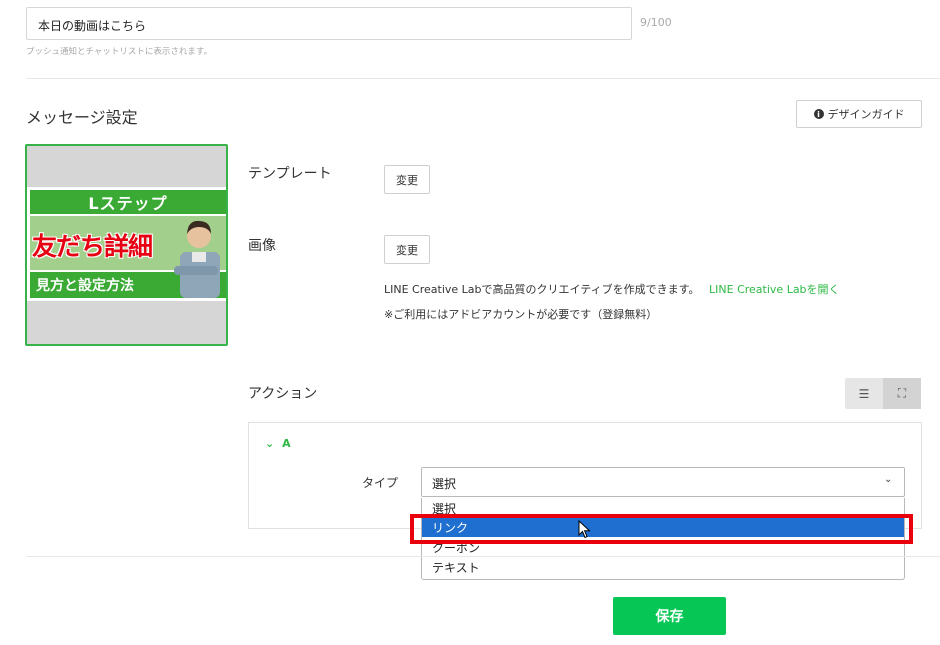 The image size is (940, 645). I want to click on highlight-box, so click(661, 529).